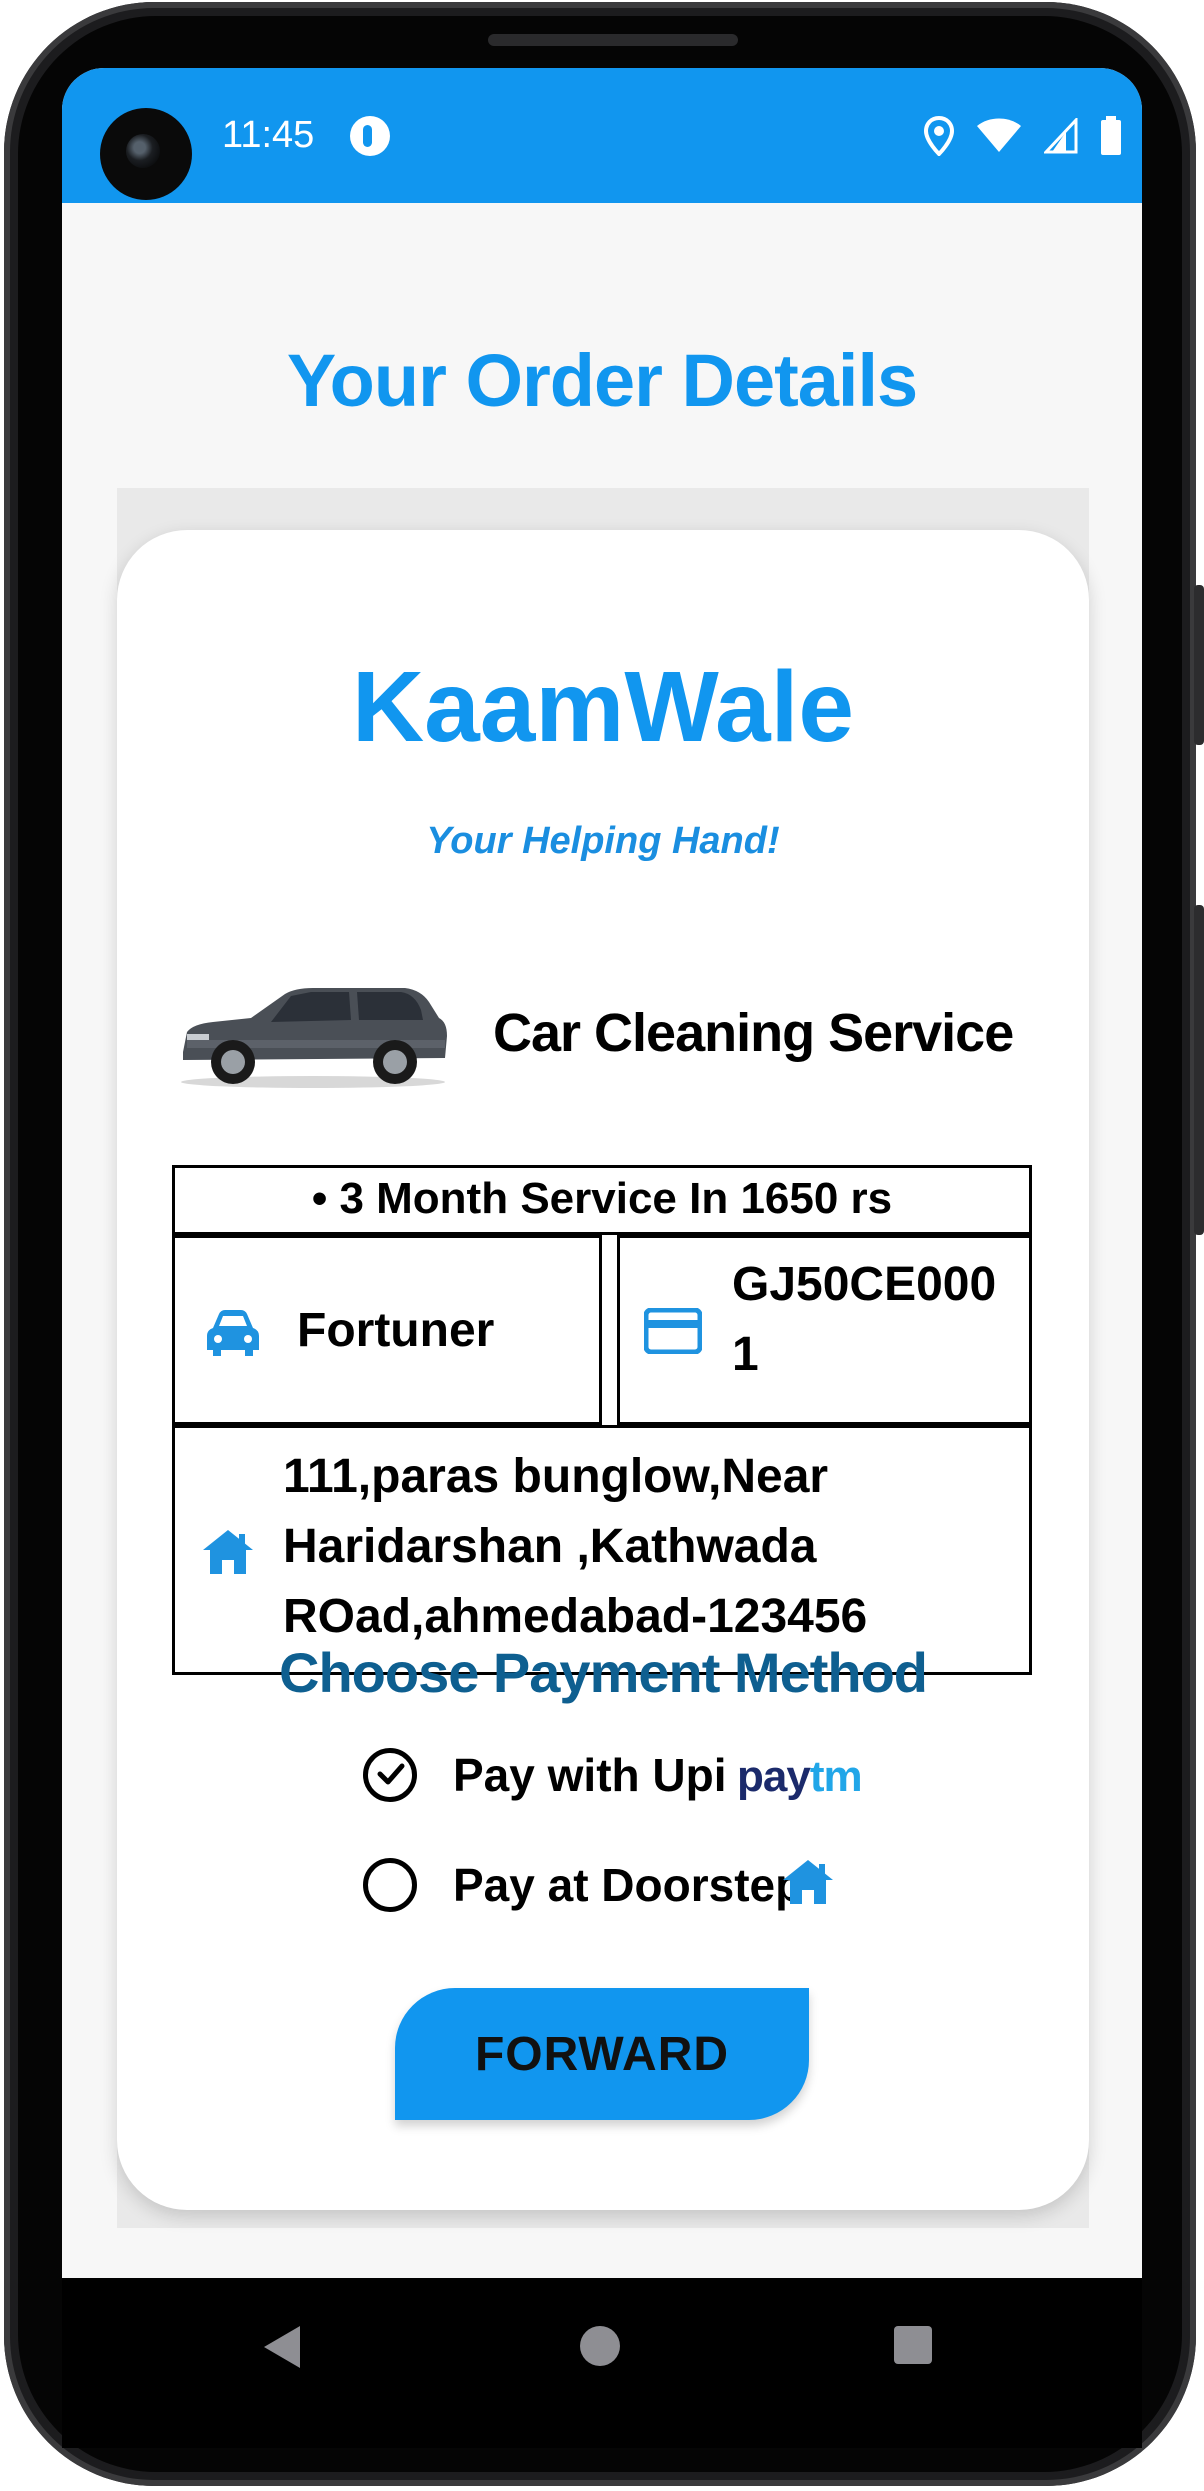 The width and height of the screenshot is (1204, 2491). Describe the element at coordinates (602, 1200) in the screenshot. I see `plan-cell: • 3 Month Service In 1650 rs` at that location.